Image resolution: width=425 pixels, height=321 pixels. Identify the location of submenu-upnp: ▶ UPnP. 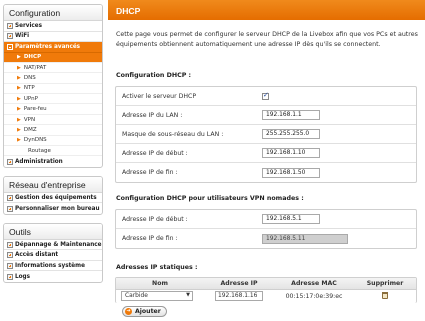
(53, 99).